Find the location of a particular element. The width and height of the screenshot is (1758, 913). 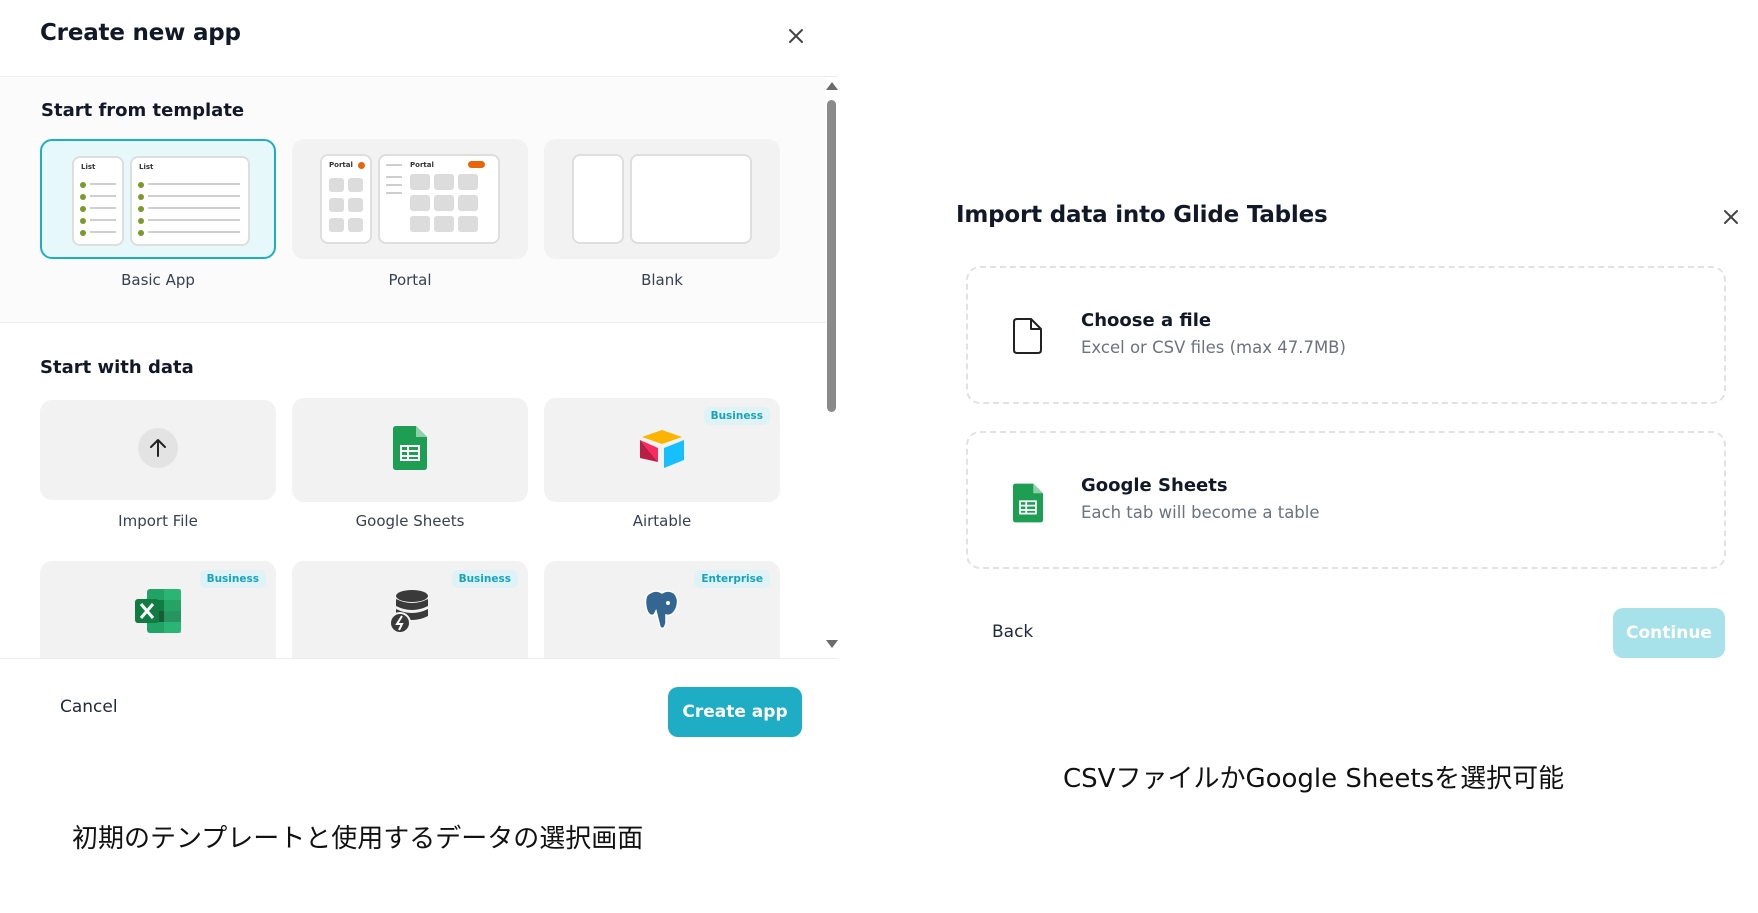

option-subtitle: Each tab will become a table is located at coordinates (1200, 512).